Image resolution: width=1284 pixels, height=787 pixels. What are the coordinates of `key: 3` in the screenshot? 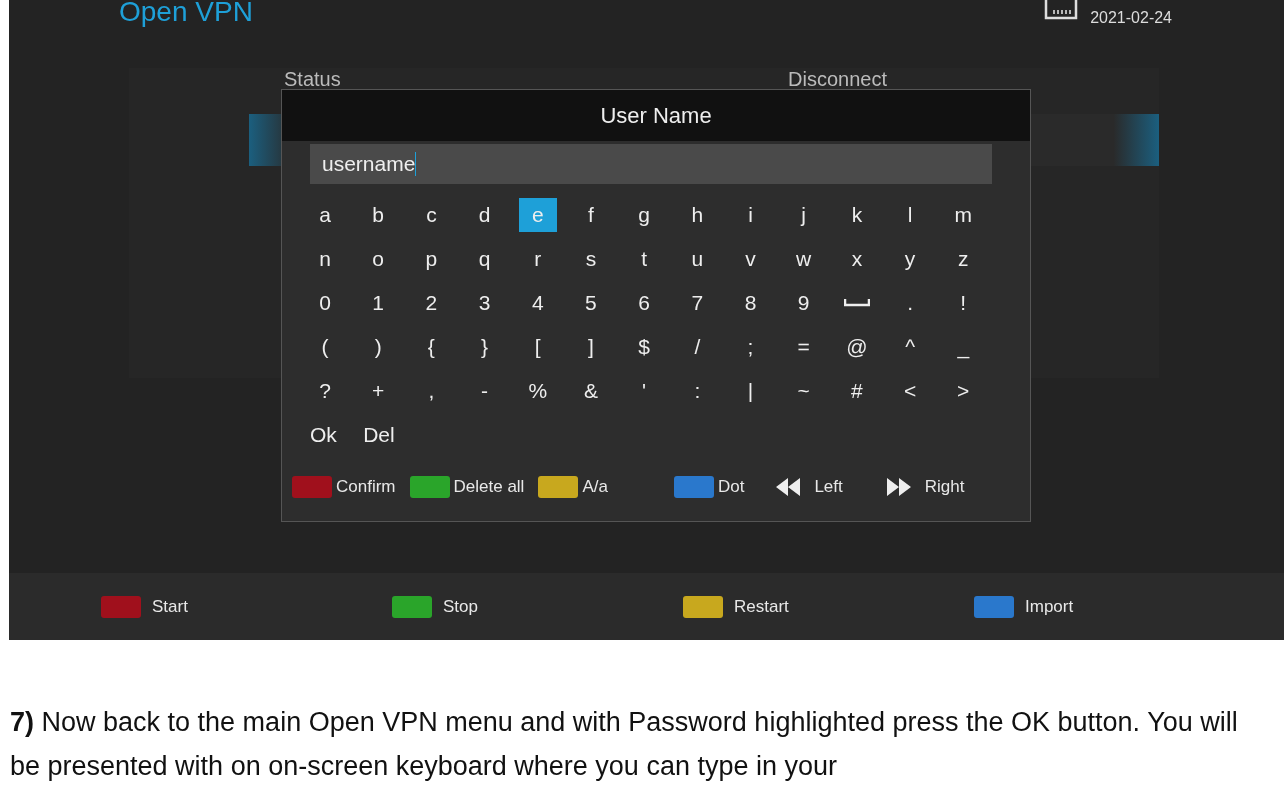 It's located at (484, 303).